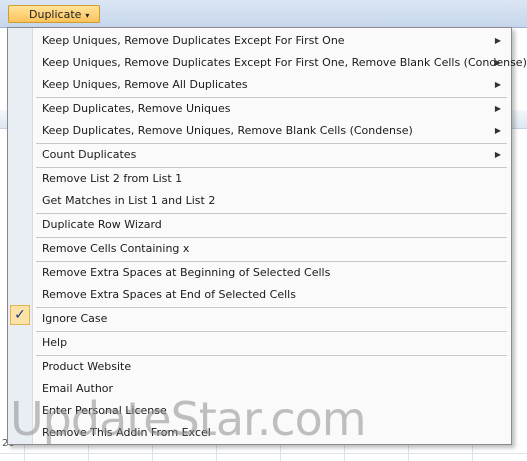 The image size is (527, 461). Describe the element at coordinates (136, 108) in the screenshot. I see `menu-item-label: Keep Duplicates, Remove Uniques` at that location.